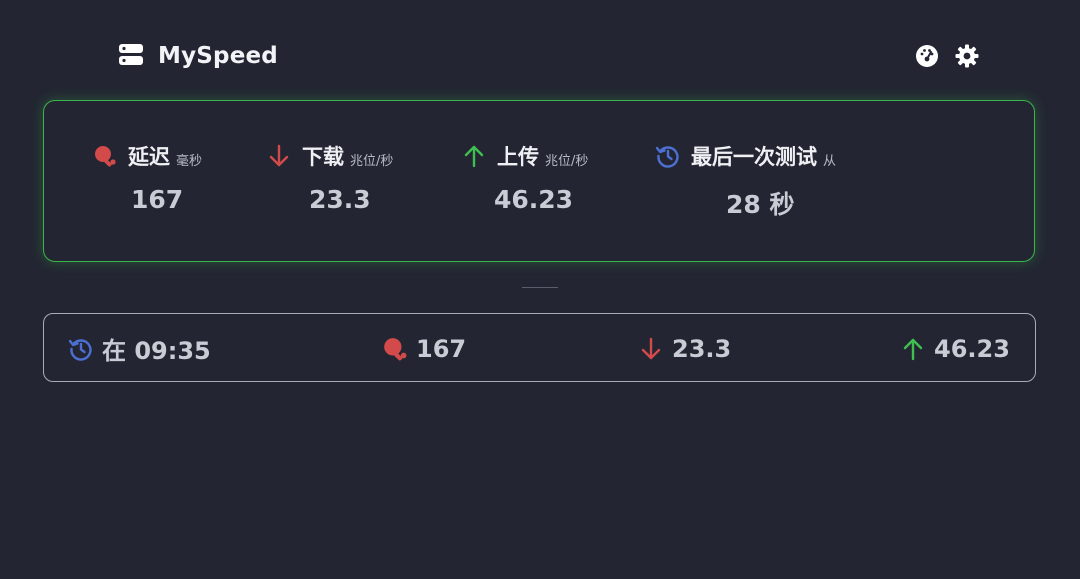  What do you see at coordinates (218, 56) in the screenshot?
I see `app-title: MySpeed` at bounding box center [218, 56].